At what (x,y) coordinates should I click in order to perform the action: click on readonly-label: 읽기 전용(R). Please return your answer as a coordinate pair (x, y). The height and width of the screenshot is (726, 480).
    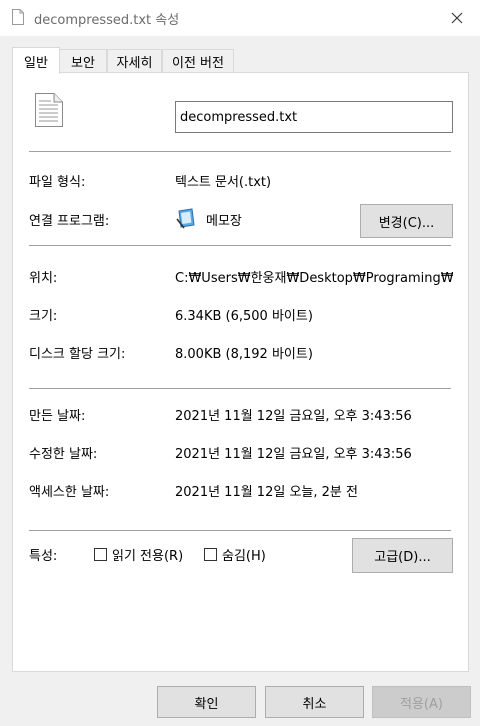
    Looking at the image, I should click on (148, 556).